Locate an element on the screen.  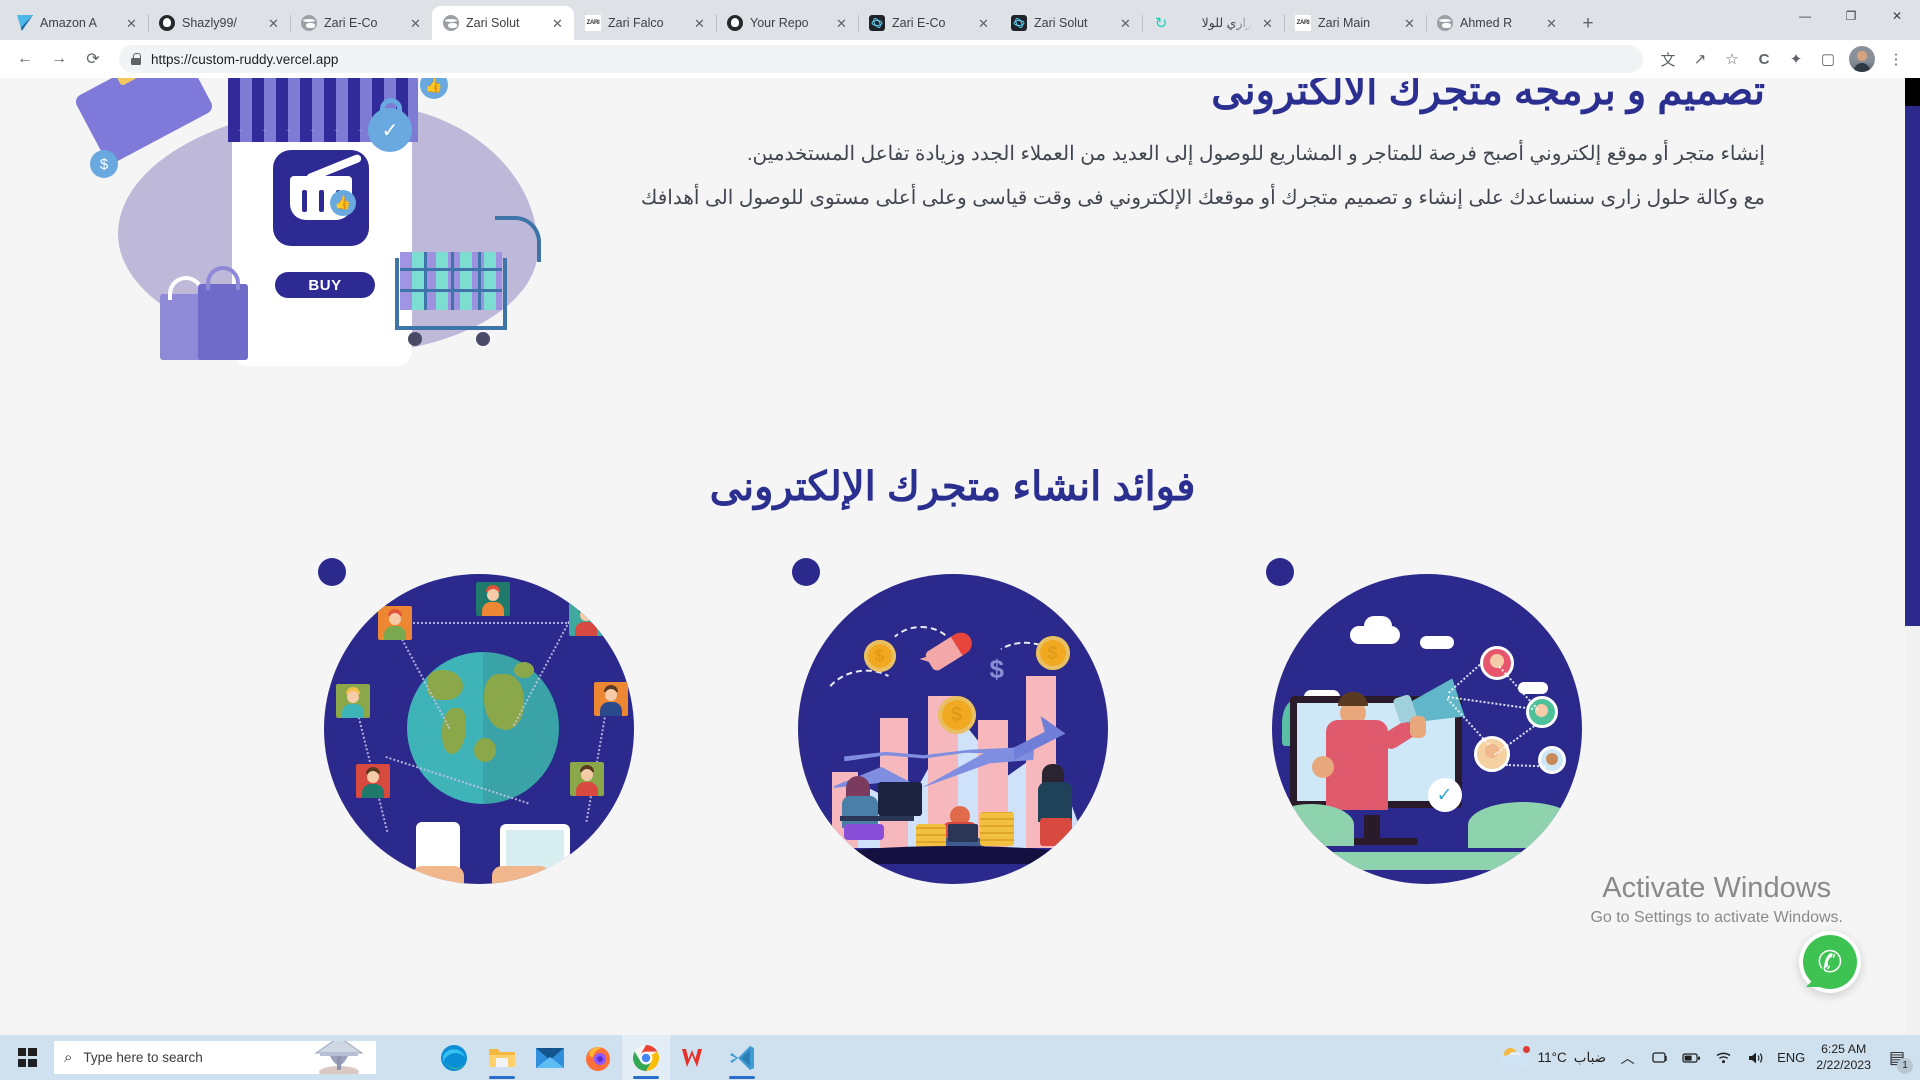
back-button: ← is located at coordinates (25, 59).